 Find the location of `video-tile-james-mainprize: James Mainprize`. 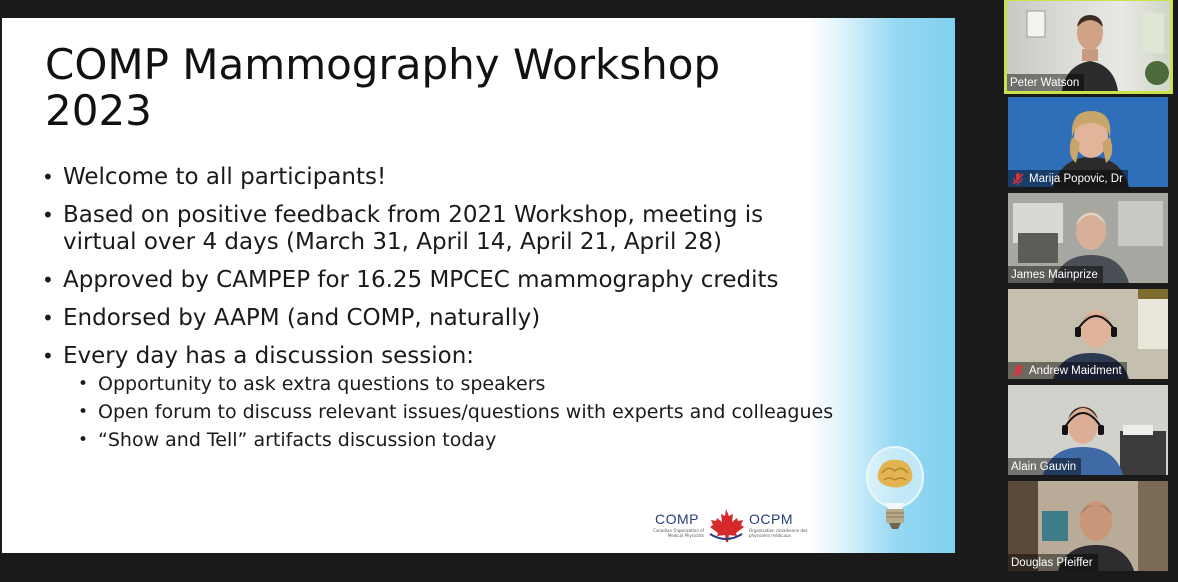

video-tile-james-mainprize: James Mainprize is located at coordinates (1088, 238).